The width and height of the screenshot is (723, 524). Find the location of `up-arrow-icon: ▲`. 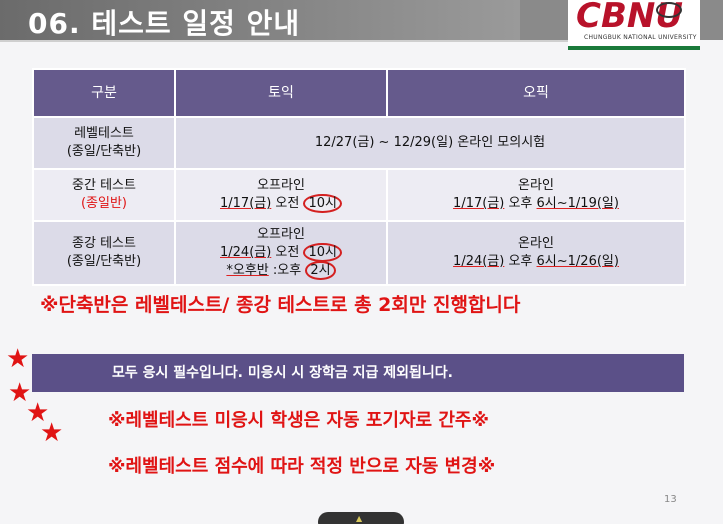

up-arrow-icon: ▲ is located at coordinates (359, 518).